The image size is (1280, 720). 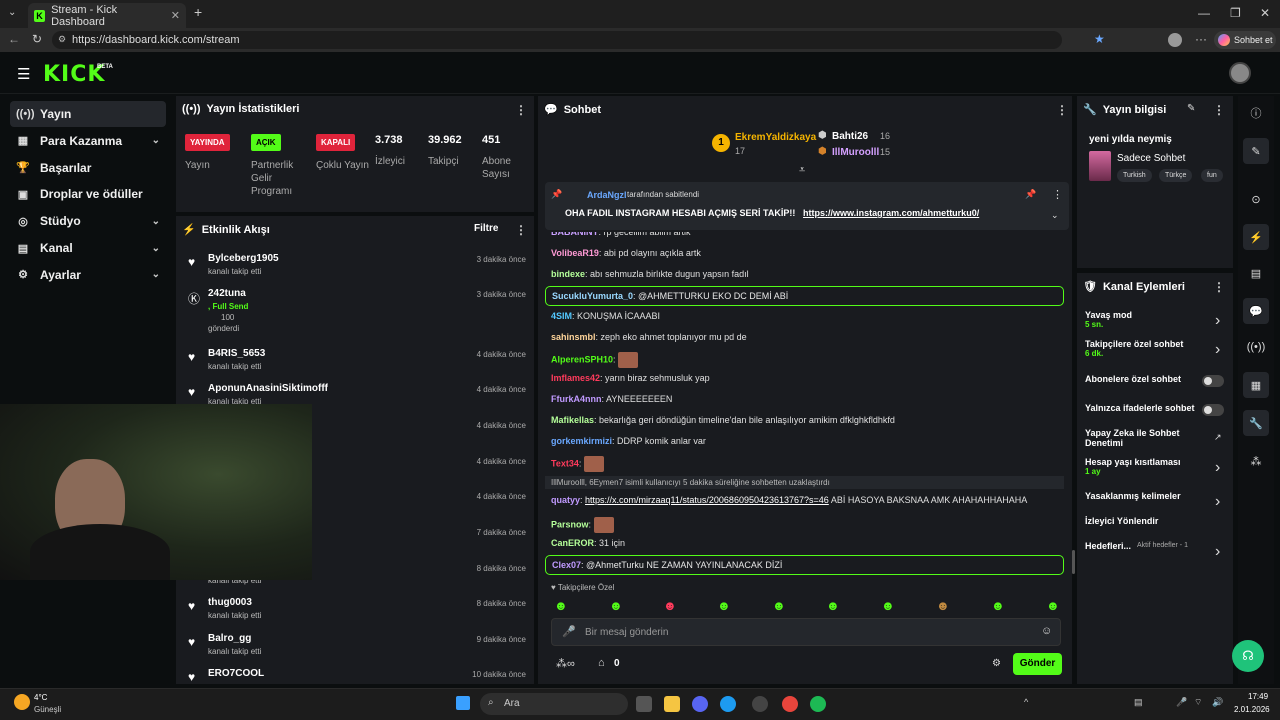 I want to click on top-gifter-3-name: IllMuroolll, so click(x=855, y=152).